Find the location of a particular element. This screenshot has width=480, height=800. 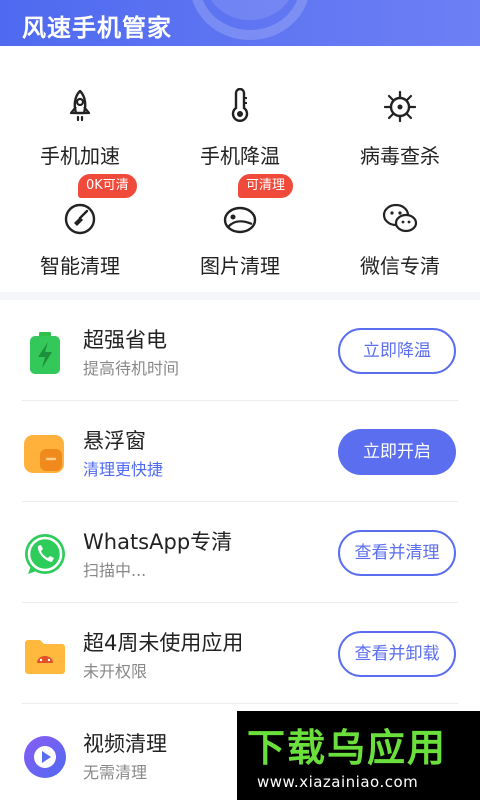

battery-icon is located at coordinates (45, 353).